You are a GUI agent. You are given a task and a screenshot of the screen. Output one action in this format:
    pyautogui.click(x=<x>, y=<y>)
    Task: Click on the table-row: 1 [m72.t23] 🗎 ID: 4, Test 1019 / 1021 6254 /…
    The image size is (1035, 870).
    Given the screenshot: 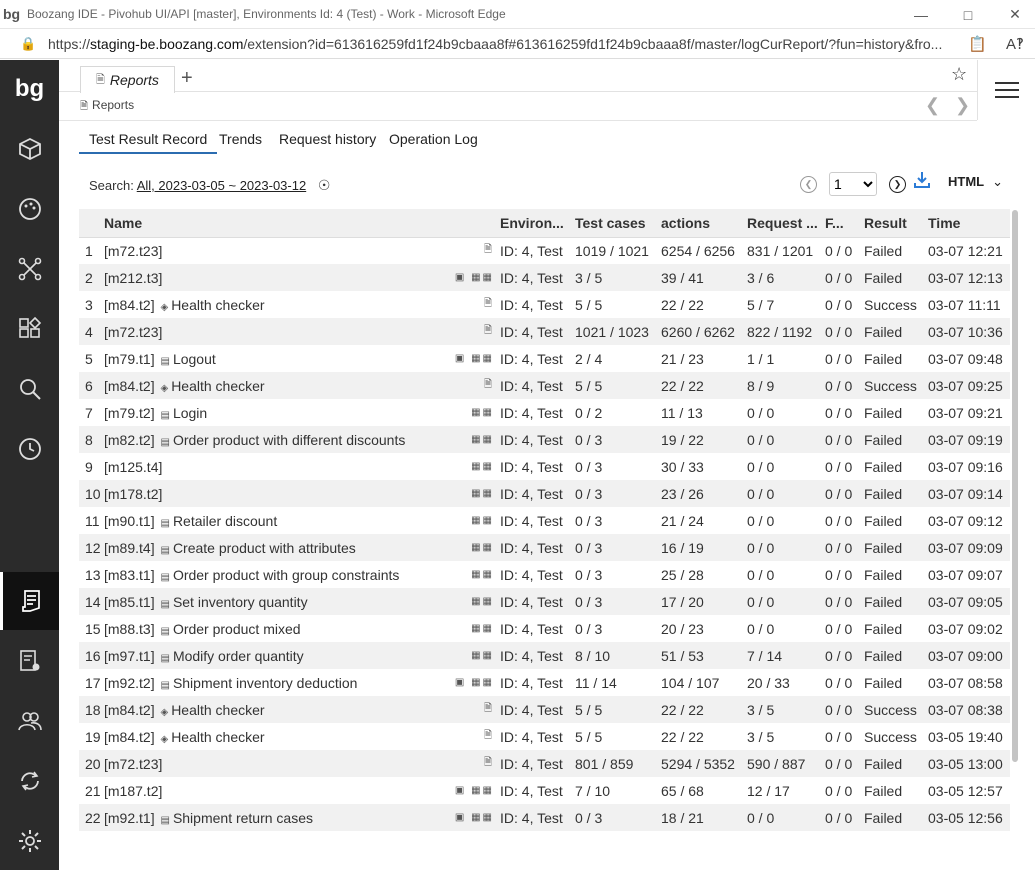 What is the action you would take?
    pyautogui.click(x=544, y=250)
    